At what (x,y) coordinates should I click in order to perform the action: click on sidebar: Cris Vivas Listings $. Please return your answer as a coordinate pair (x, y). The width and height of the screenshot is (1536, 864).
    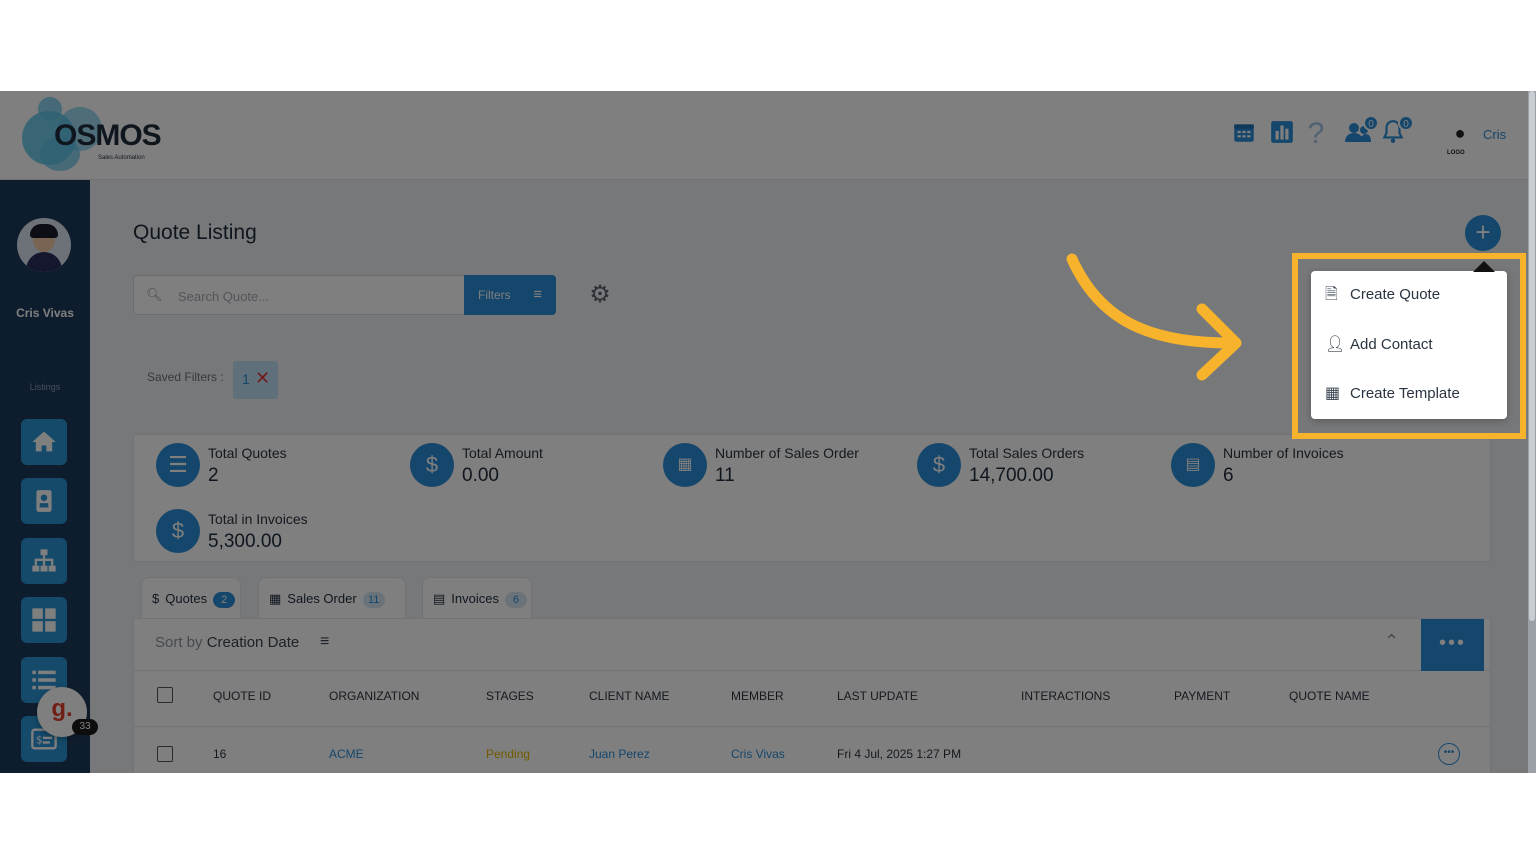
    Looking at the image, I should click on (45, 476).